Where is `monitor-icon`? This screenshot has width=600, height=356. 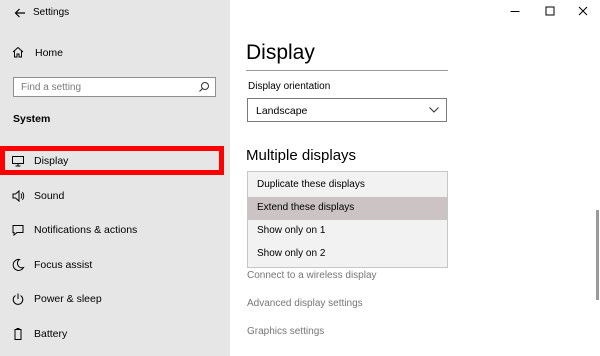 monitor-icon is located at coordinates (18, 161).